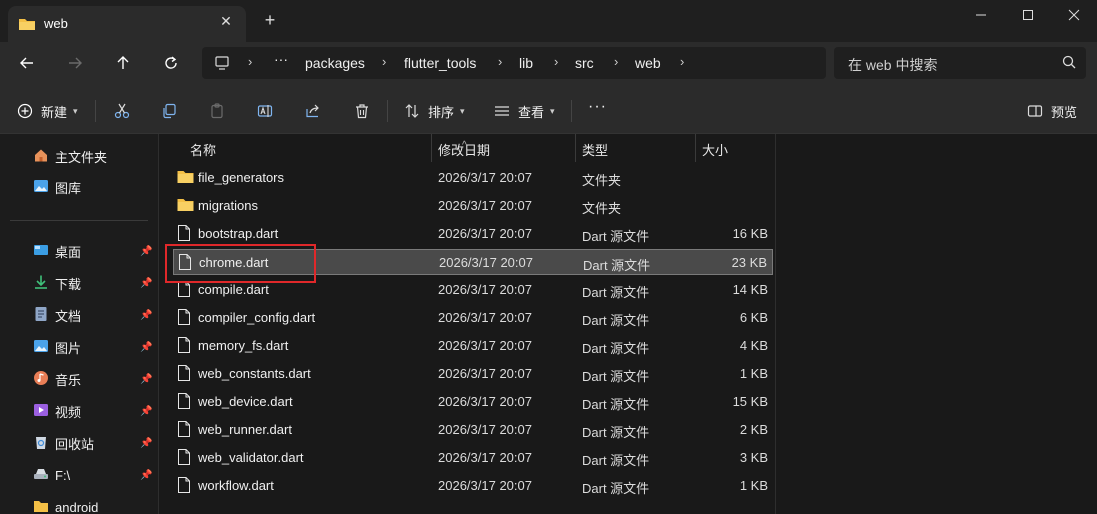 The image size is (1097, 514). I want to click on file-name: file_generators, so click(241, 177).